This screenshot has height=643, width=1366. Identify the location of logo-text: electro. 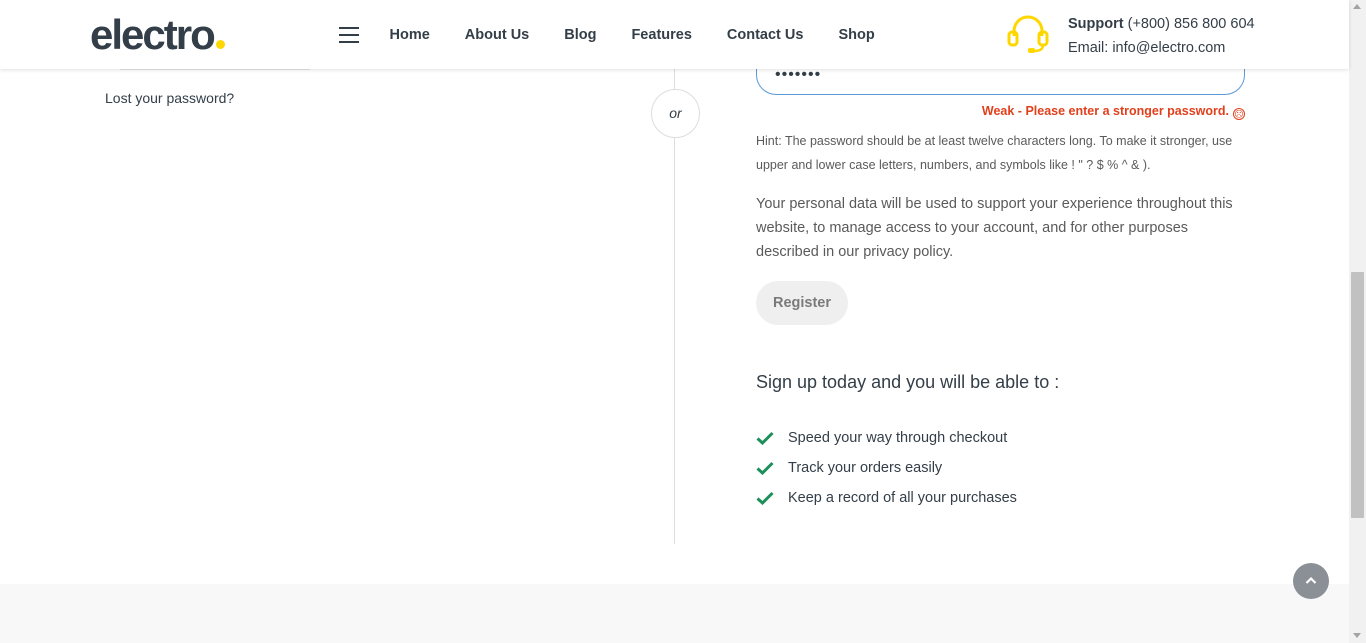
(153, 34).